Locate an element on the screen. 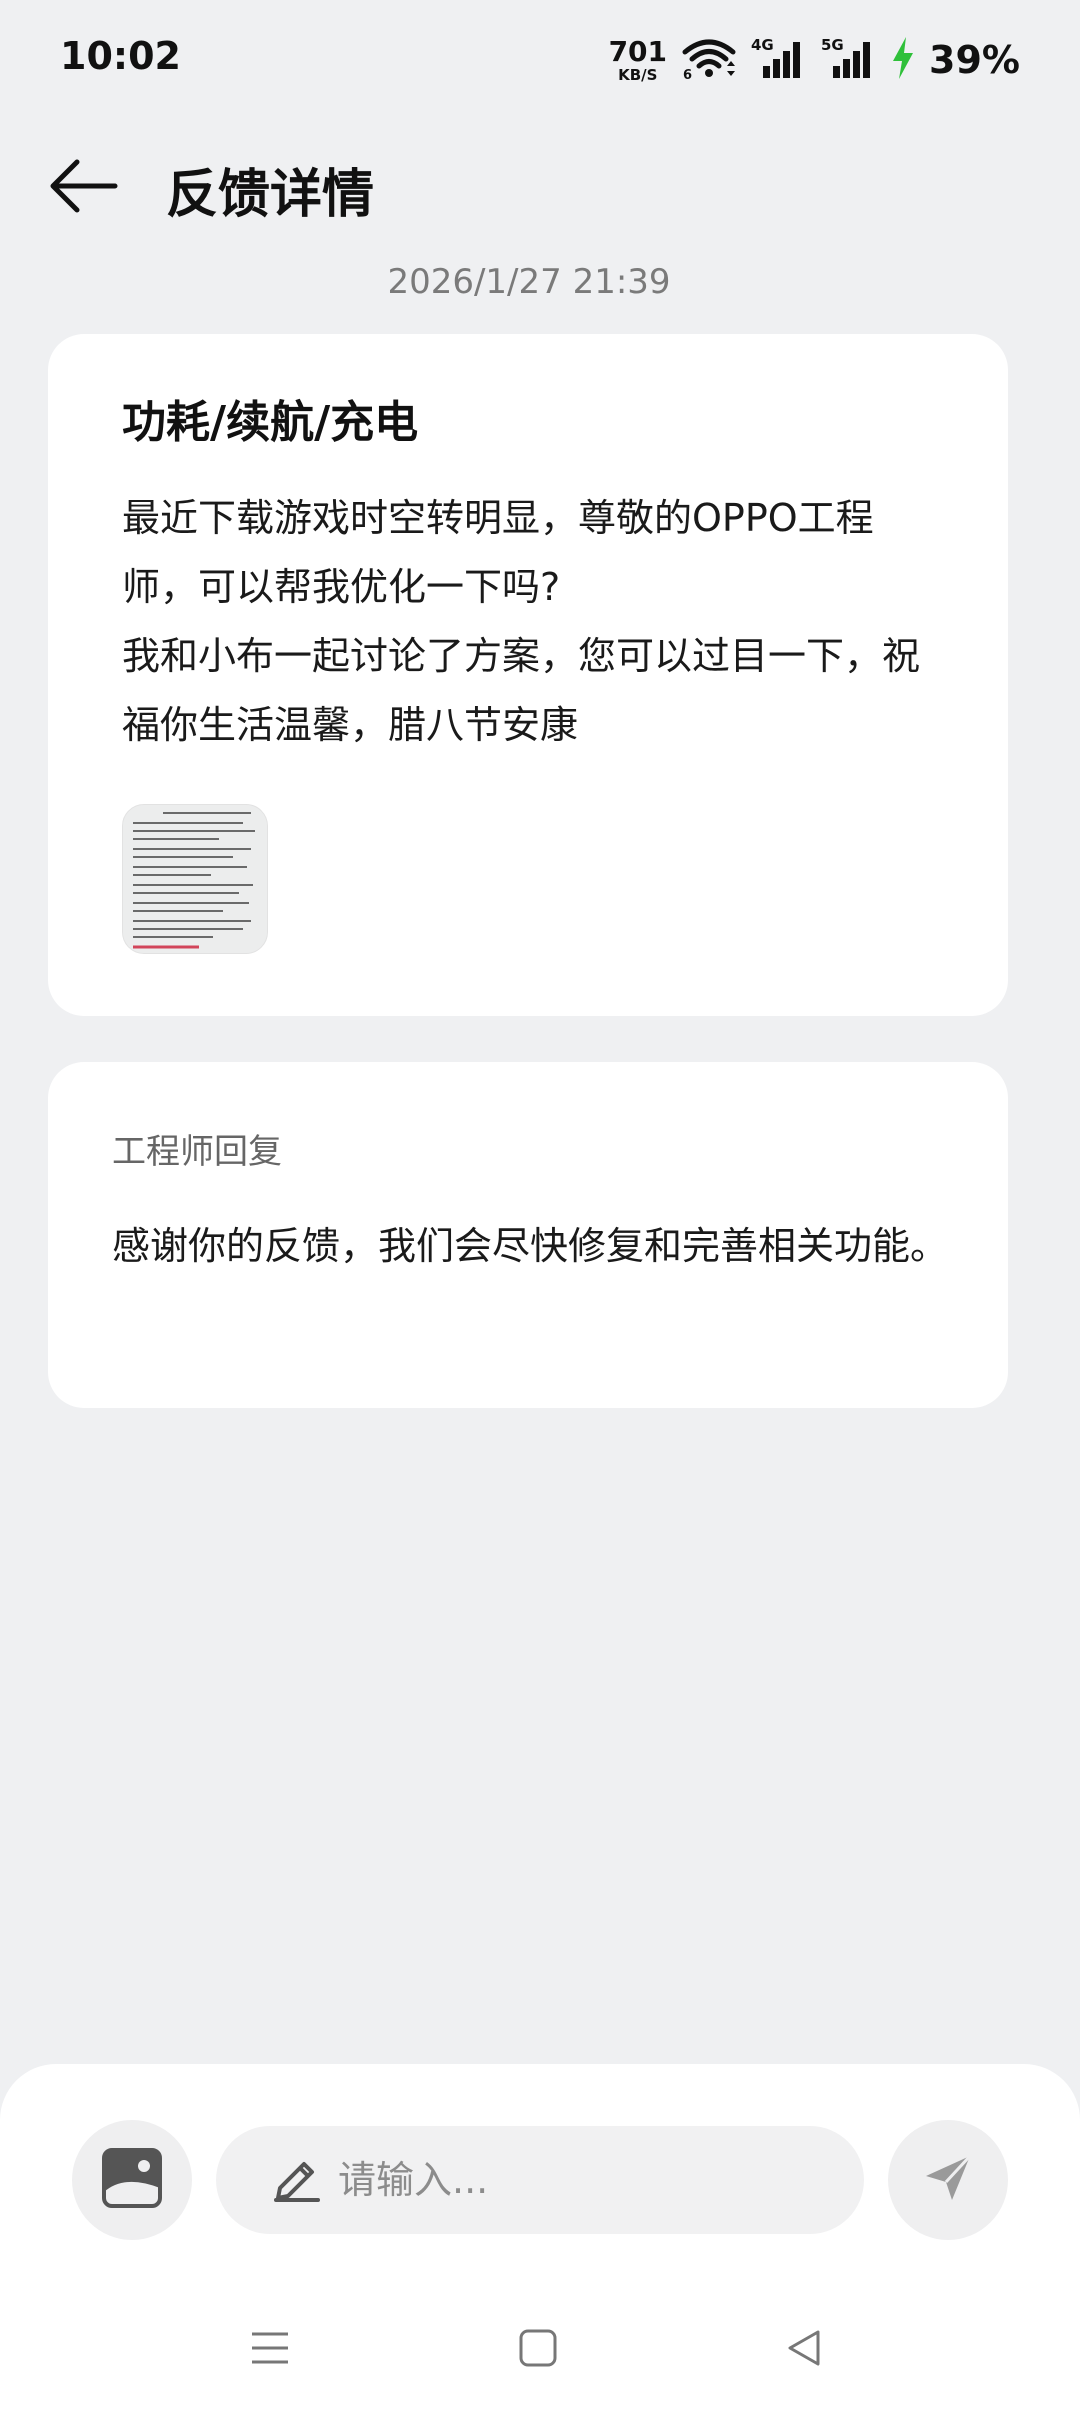 This screenshot has width=1080, height=2412. engineer-reply-card: 工程师回复 感谢你的反馈，我们会尽快修复和完善相关功能。 is located at coordinates (528, 1235).